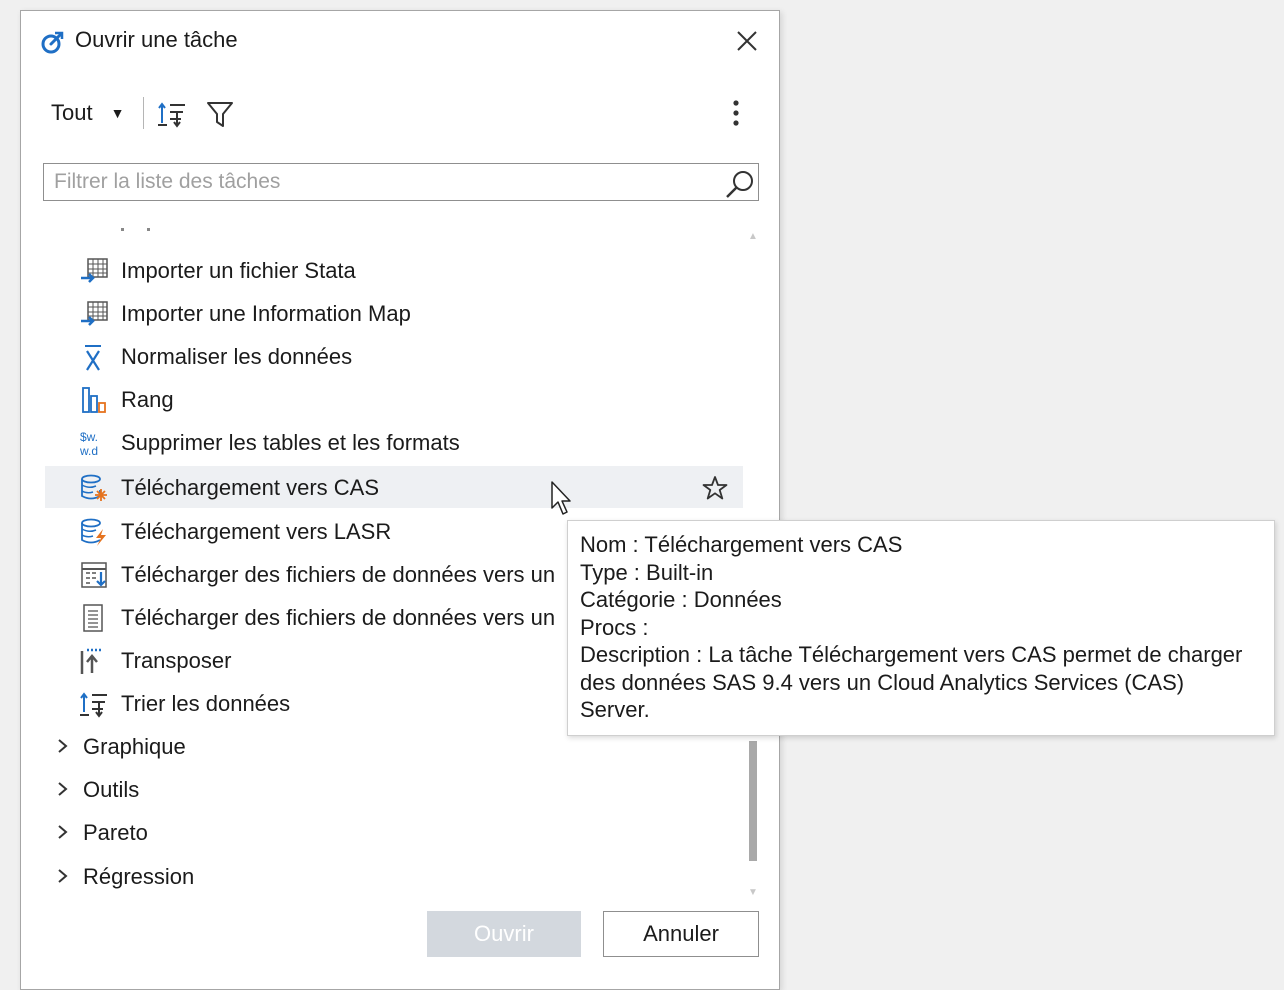 The height and width of the screenshot is (990, 1284). Describe the element at coordinates (394, 789) in the screenshot. I see `category-outils: Outils` at that location.